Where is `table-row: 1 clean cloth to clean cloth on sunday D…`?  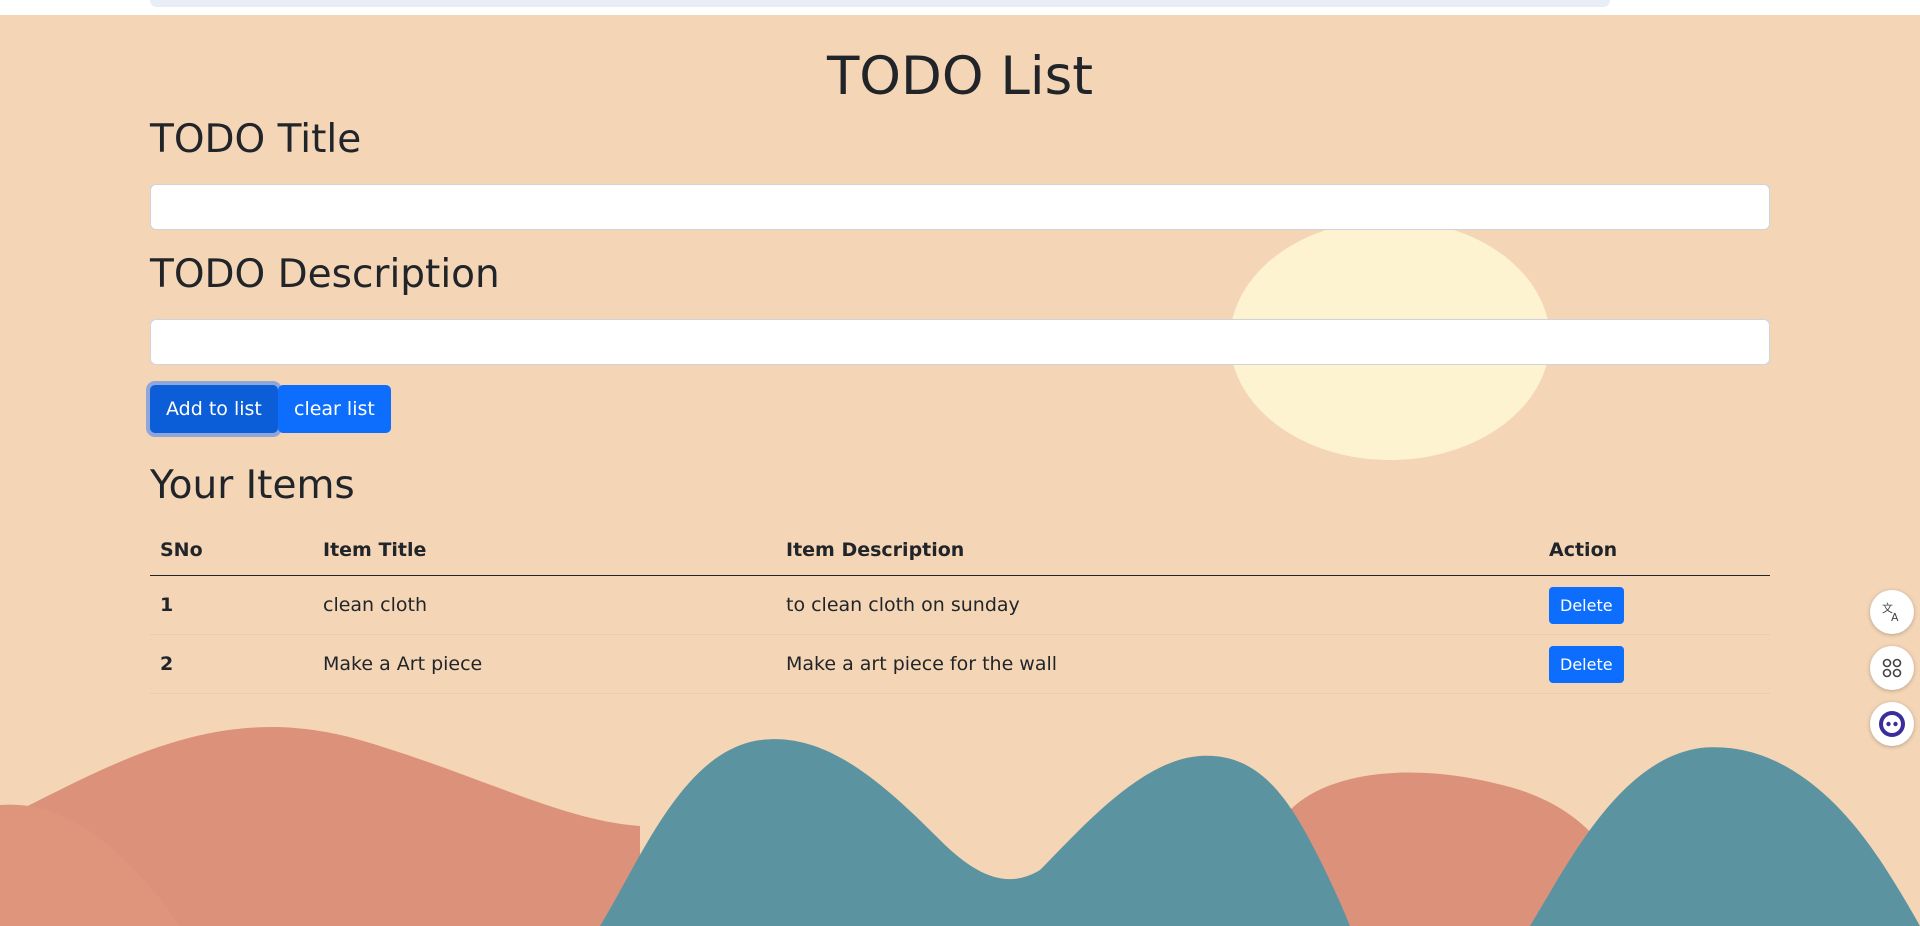
table-row: 1 clean cloth to clean cloth on sunday D… is located at coordinates (960, 605).